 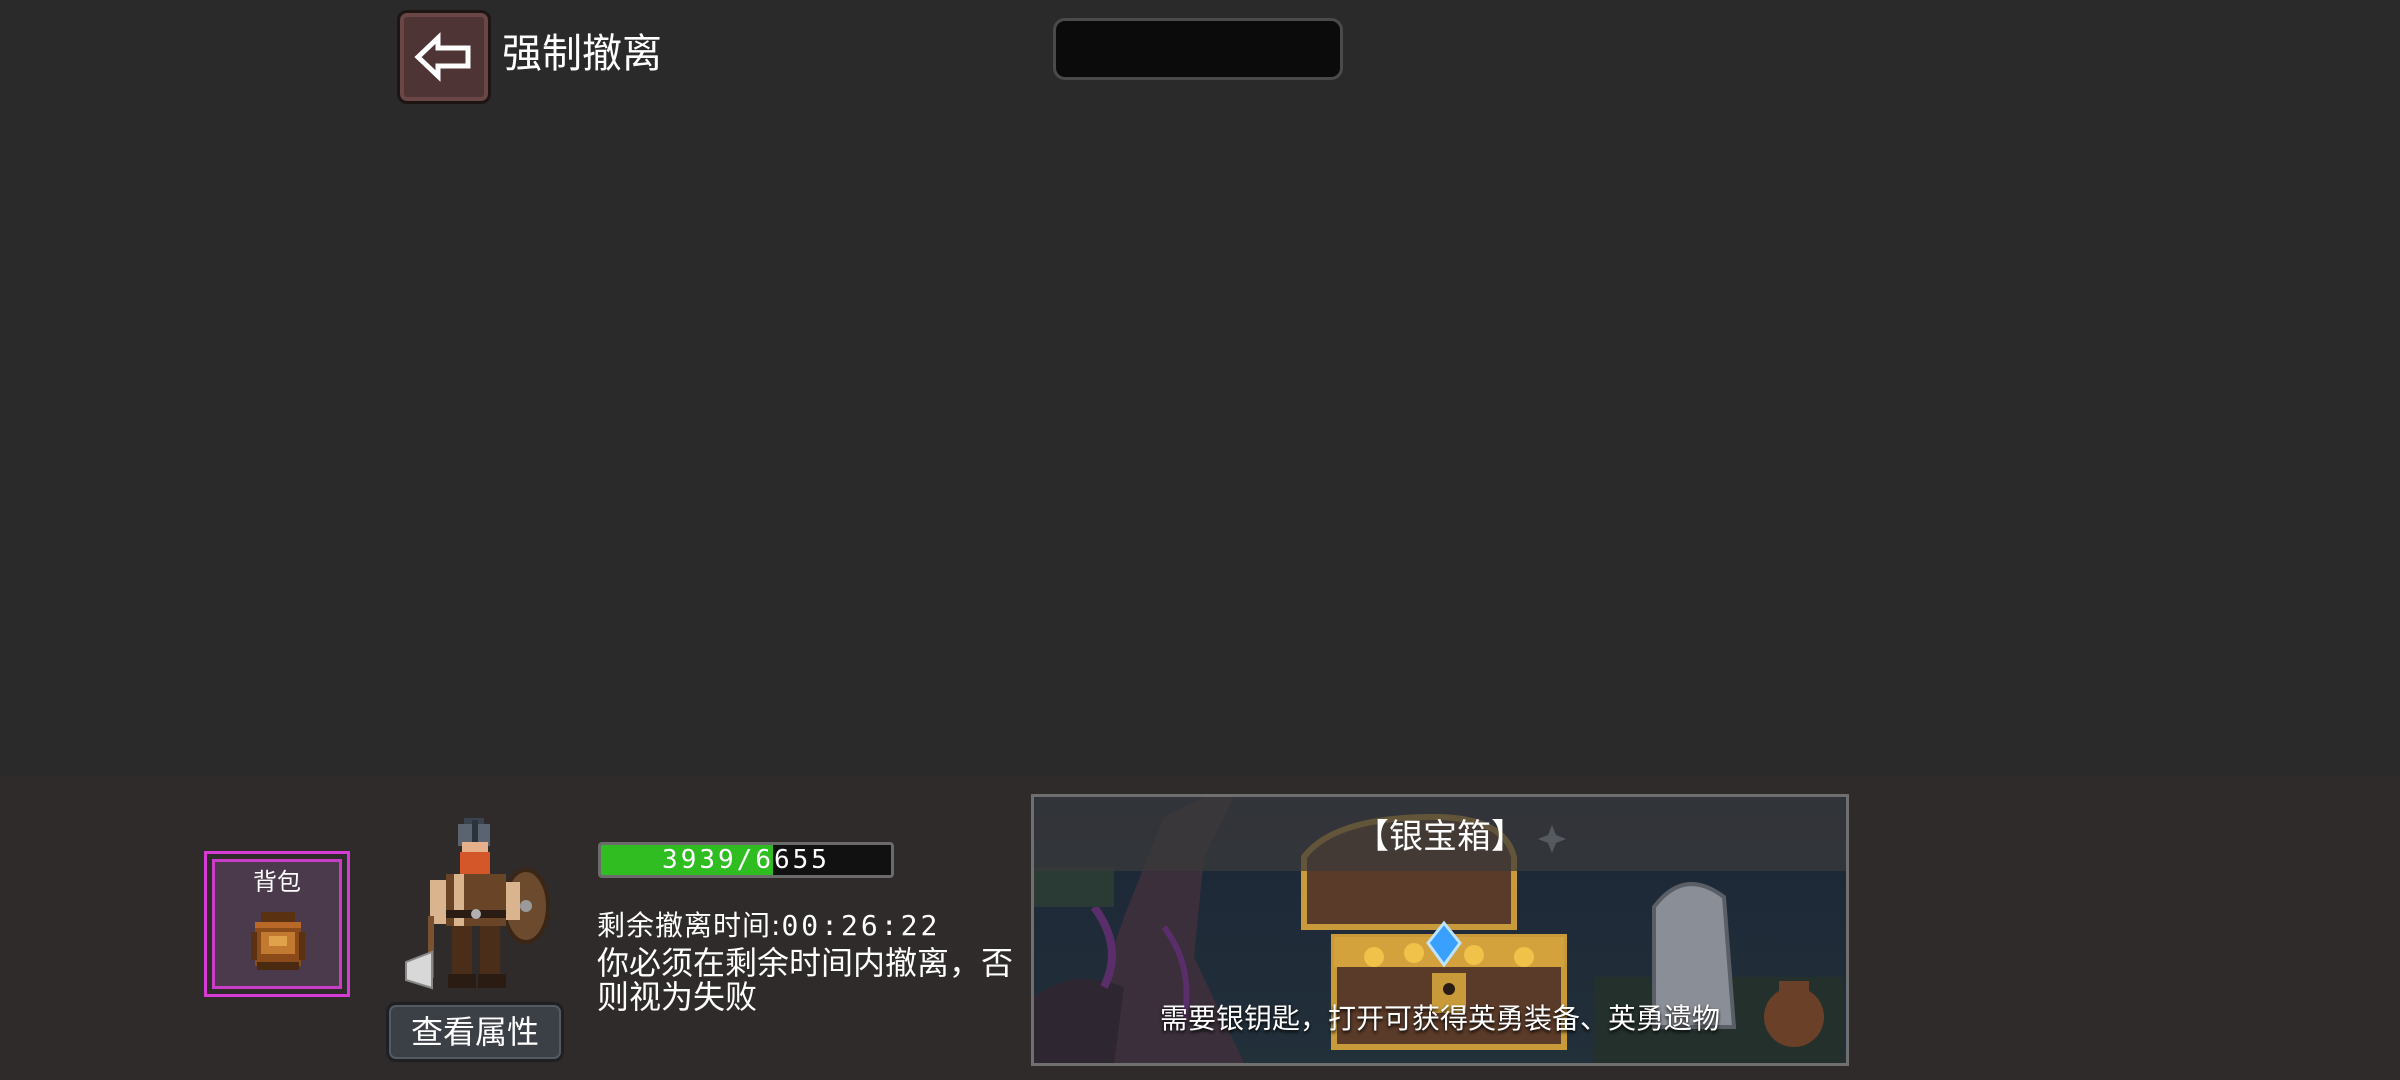 I want to click on view-stats-button: 查看属性, so click(x=475, y=1032).